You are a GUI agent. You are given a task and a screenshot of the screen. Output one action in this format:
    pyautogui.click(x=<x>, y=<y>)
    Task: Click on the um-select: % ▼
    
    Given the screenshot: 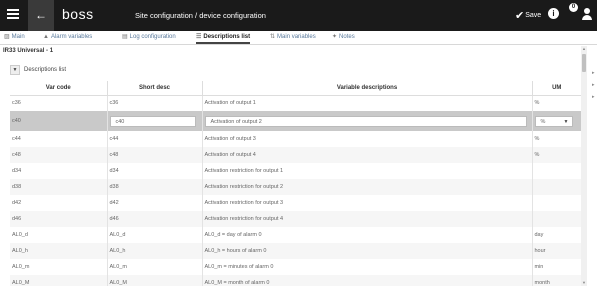 What is the action you would take?
    pyautogui.click(x=553, y=121)
    